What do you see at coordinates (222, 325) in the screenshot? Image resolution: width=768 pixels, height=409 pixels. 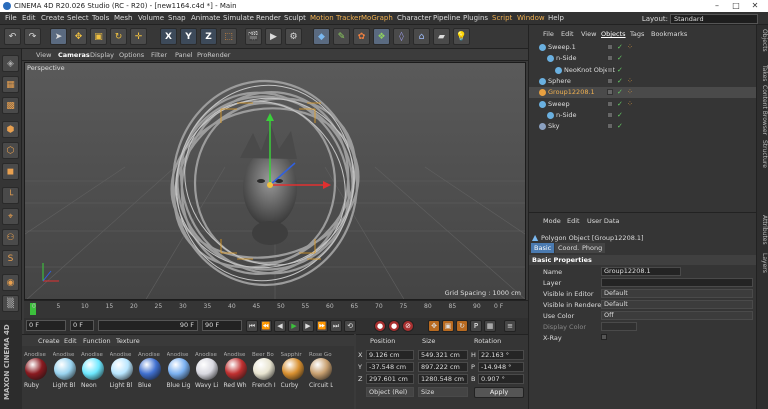 I see `end-frame-field: 90 F` at bounding box center [222, 325].